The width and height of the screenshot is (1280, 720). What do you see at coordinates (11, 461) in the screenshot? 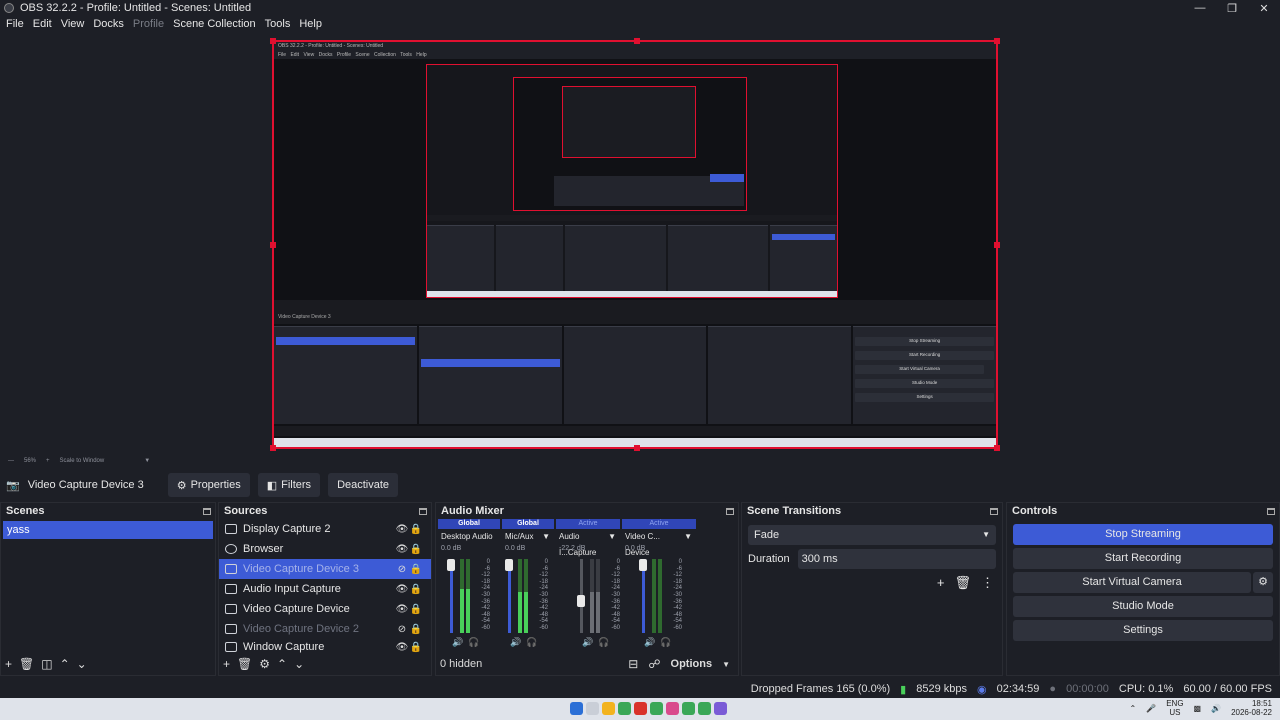
I see `zoom-out-icon: —` at bounding box center [11, 461].